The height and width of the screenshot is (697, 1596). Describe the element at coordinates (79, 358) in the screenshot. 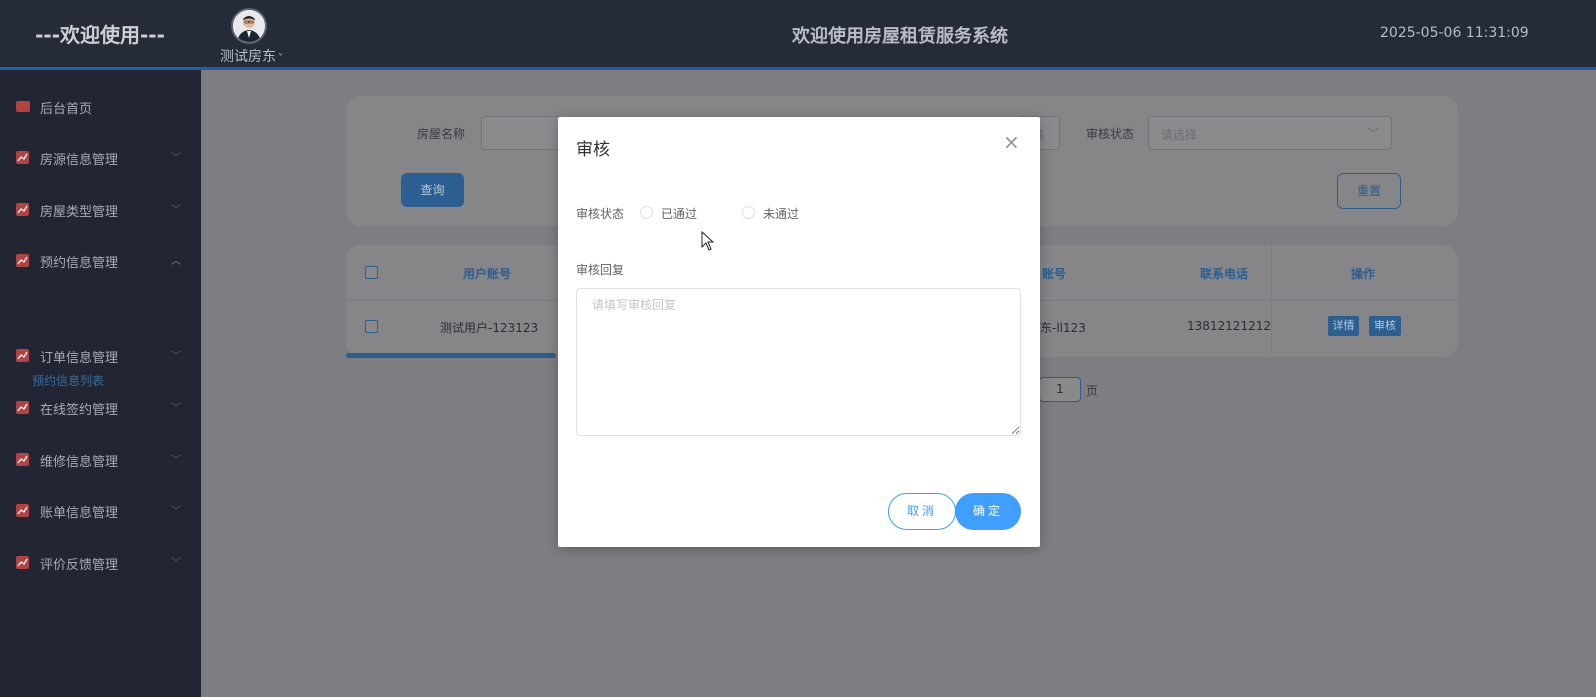

I see `sidebar-item-label: 订单信息管理` at that location.